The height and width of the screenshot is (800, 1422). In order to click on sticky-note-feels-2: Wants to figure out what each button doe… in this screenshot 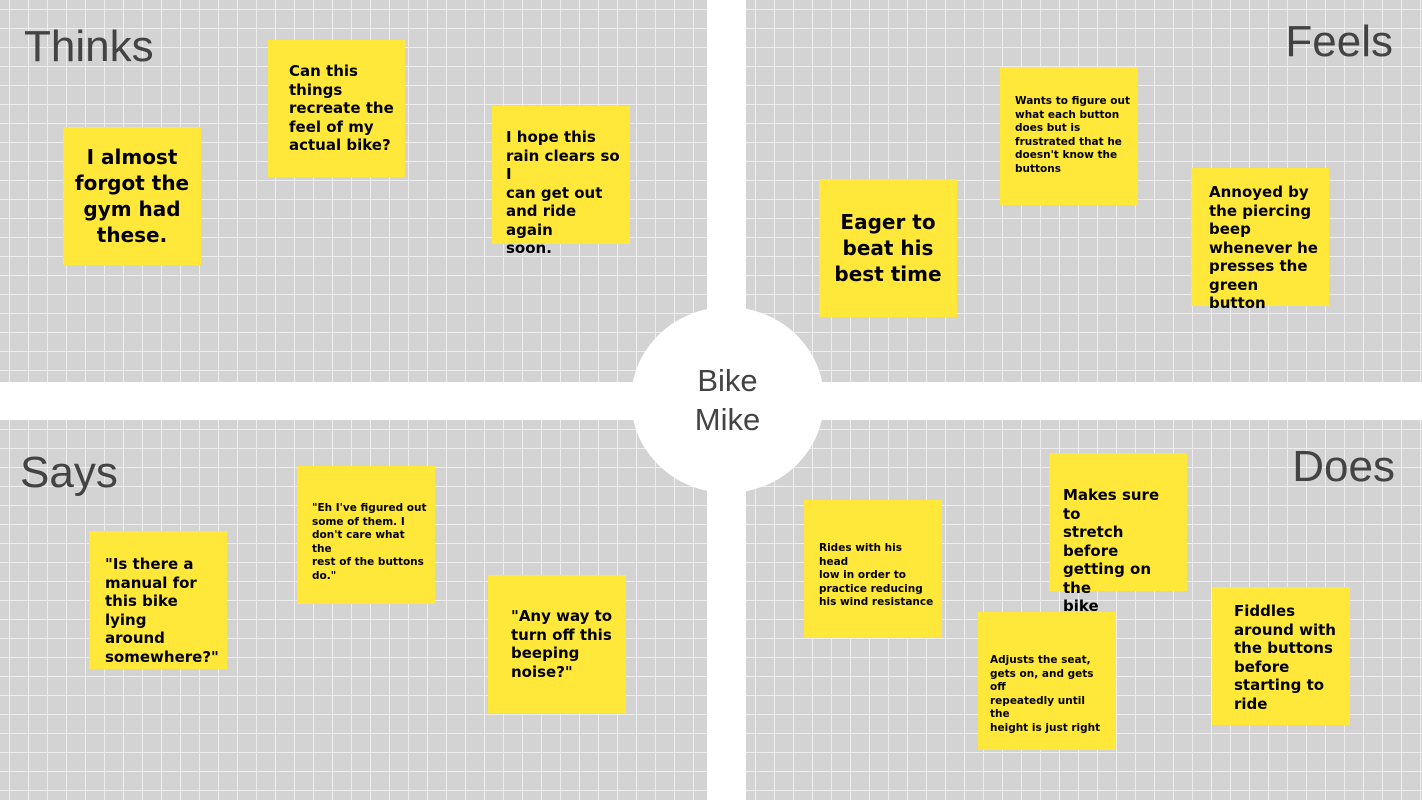, I will do `click(1069, 136)`.